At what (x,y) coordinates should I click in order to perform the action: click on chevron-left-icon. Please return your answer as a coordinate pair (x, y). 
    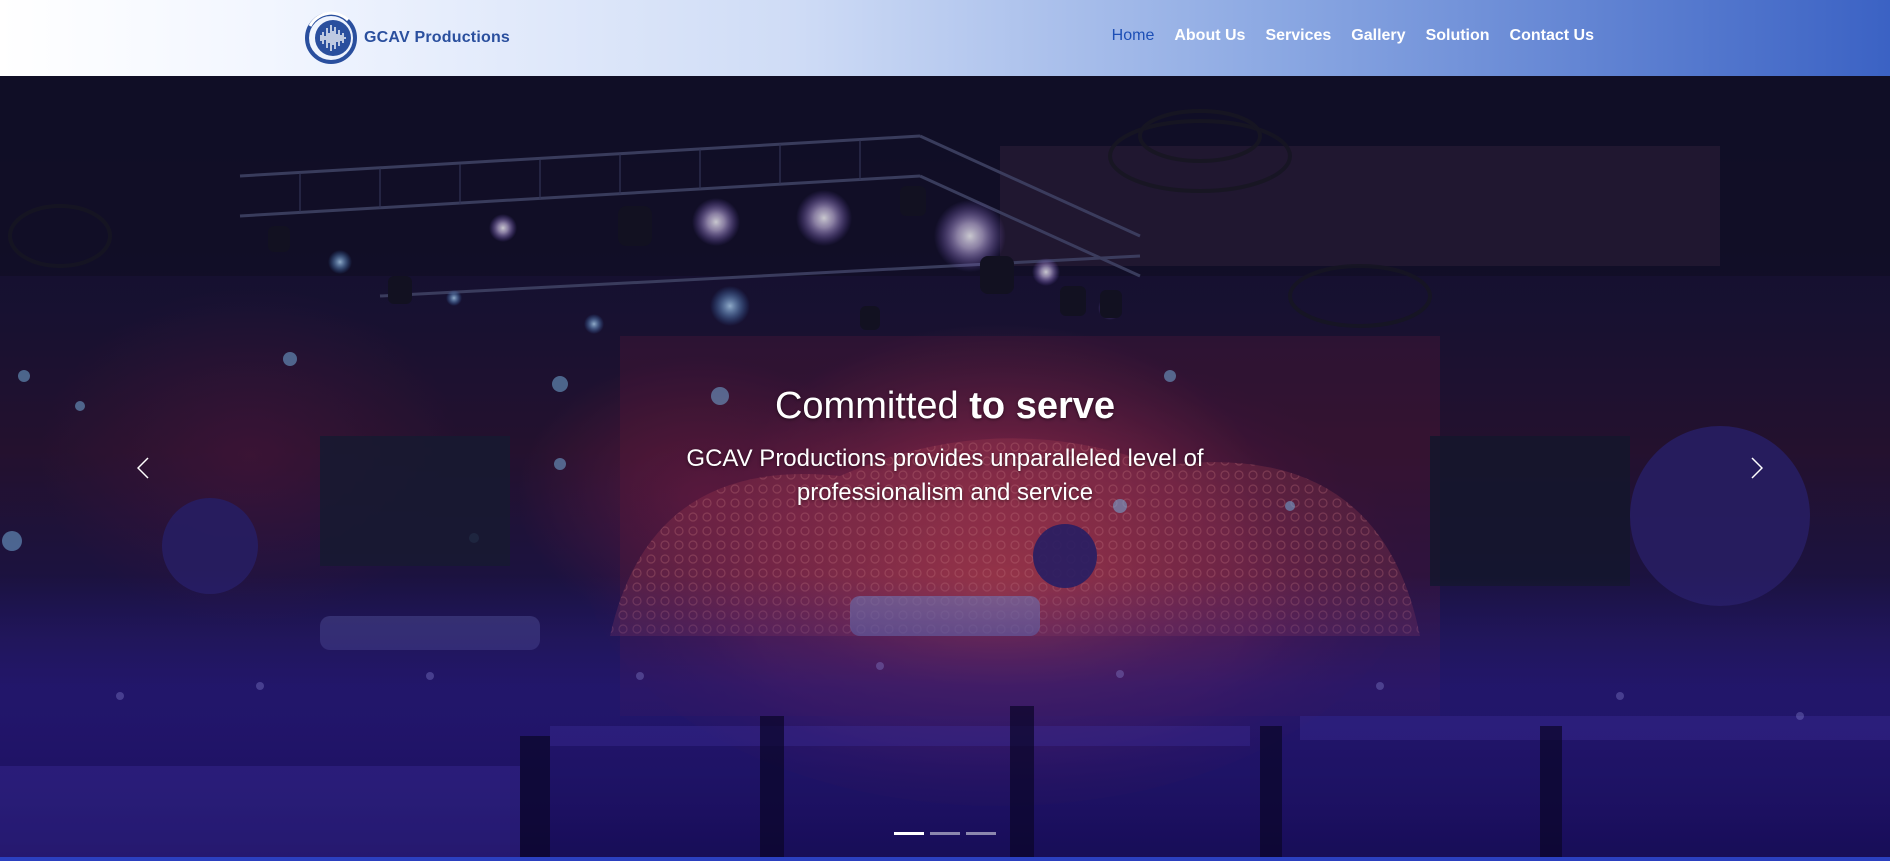
    Looking at the image, I should click on (143, 468).